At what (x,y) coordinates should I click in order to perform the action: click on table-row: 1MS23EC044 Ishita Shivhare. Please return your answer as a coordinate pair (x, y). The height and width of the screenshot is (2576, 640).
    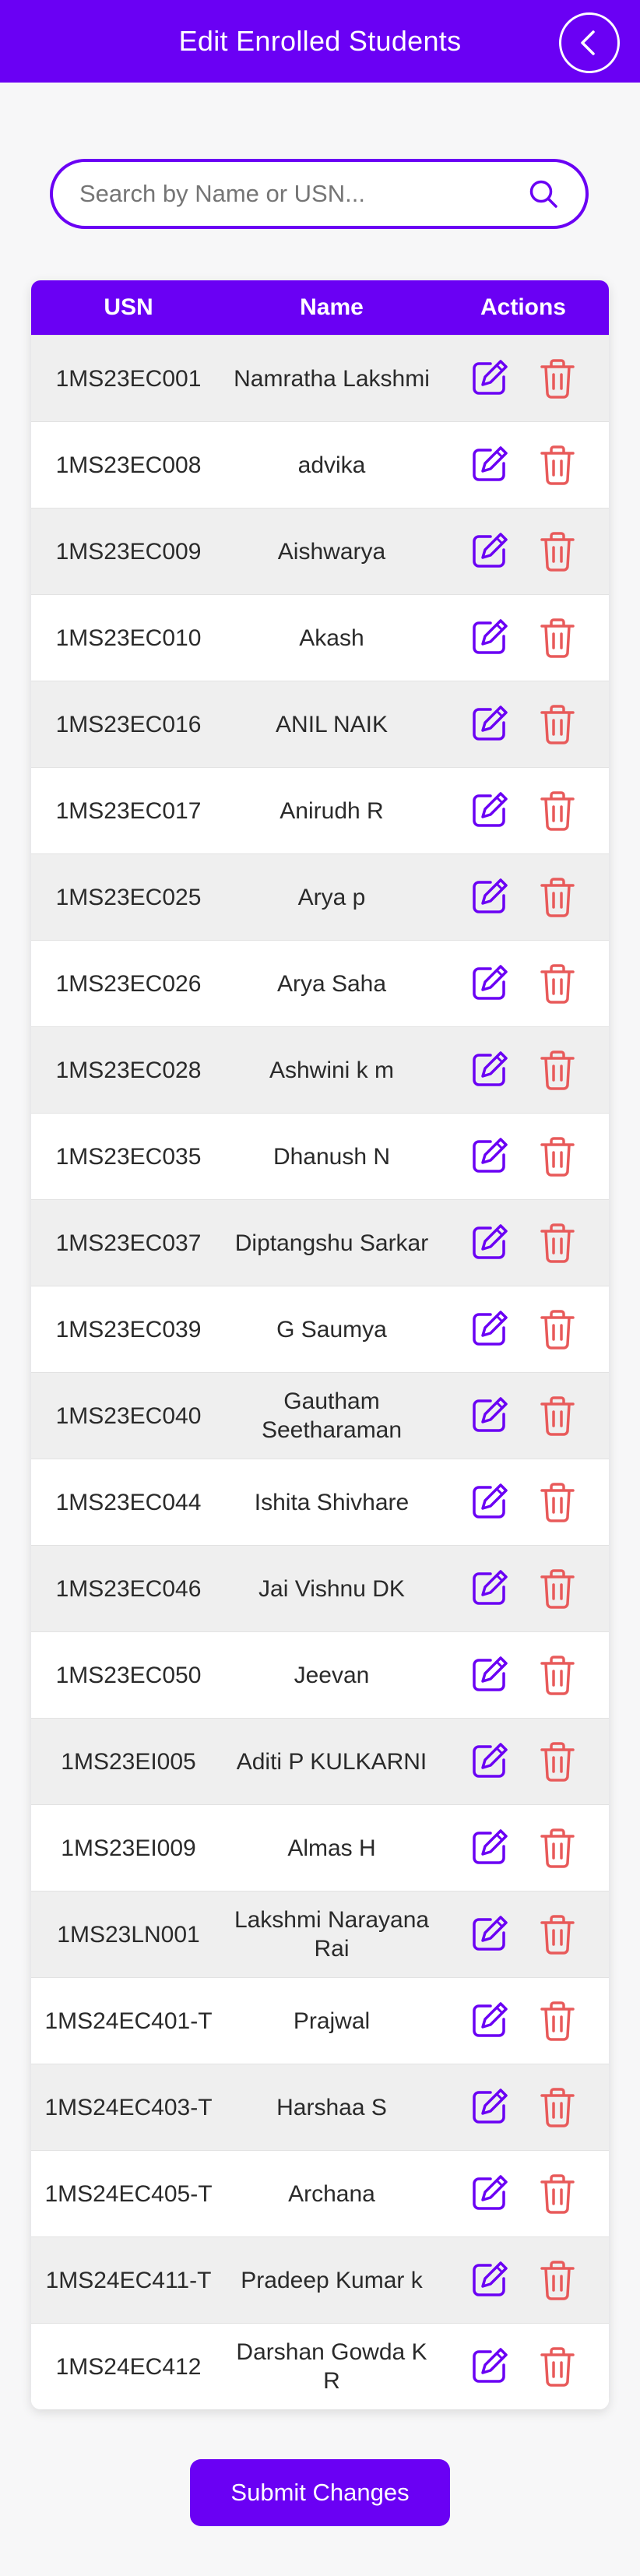
    Looking at the image, I should click on (320, 1502).